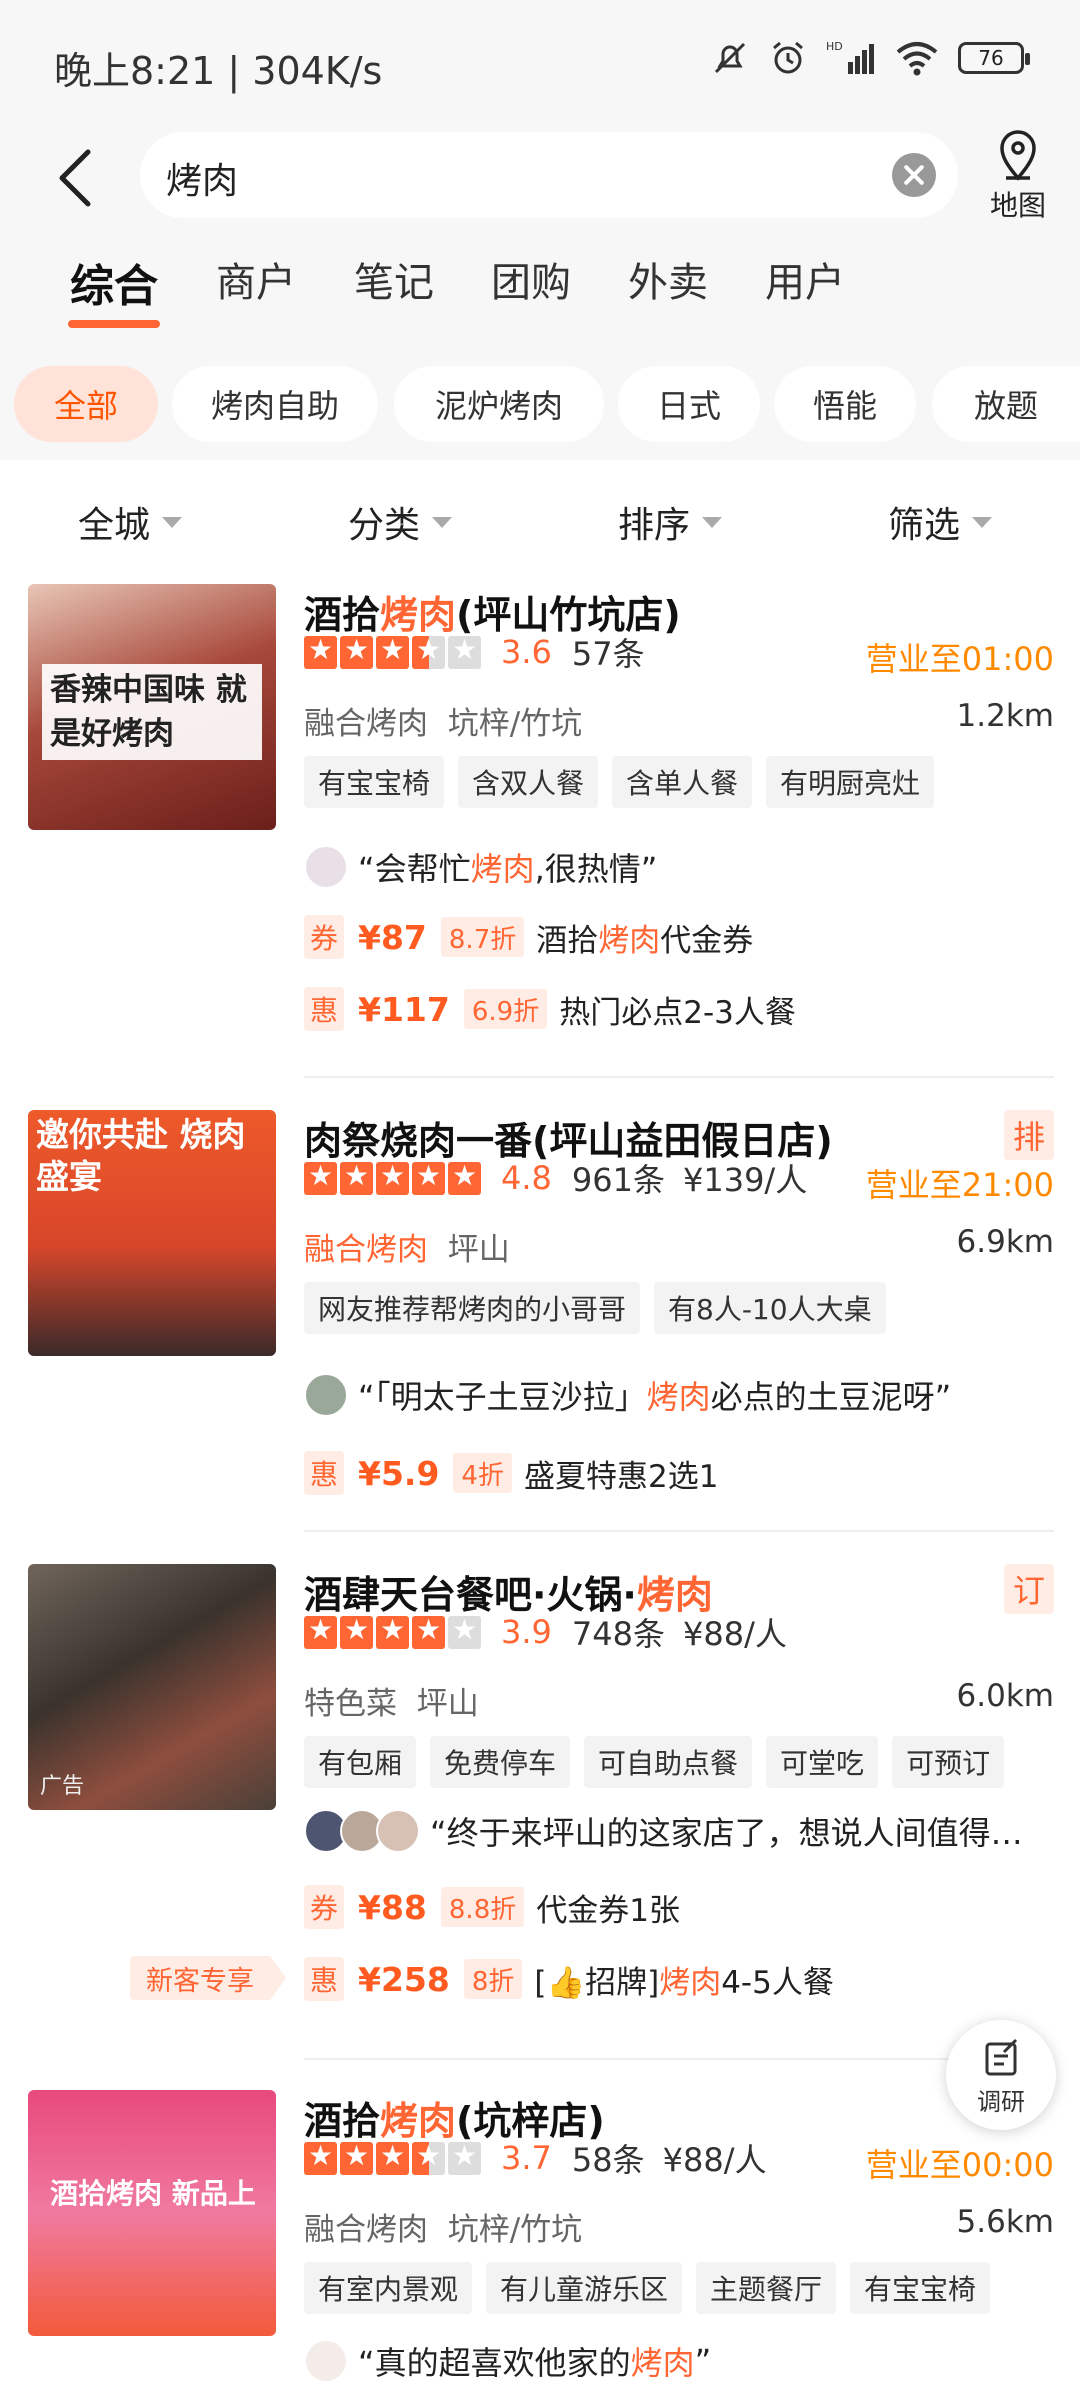 This screenshot has height=2400, width=1080. I want to click on tab-delivery: 外卖, so click(668, 279).